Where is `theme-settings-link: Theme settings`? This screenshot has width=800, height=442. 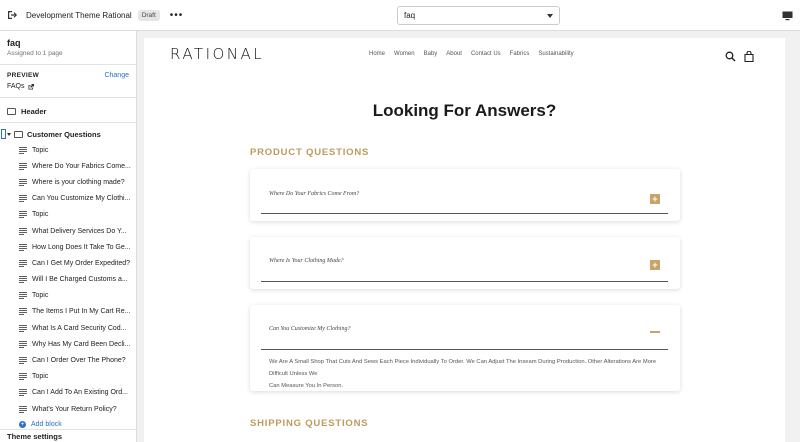
theme-settings-link: Theme settings is located at coordinates (68, 435).